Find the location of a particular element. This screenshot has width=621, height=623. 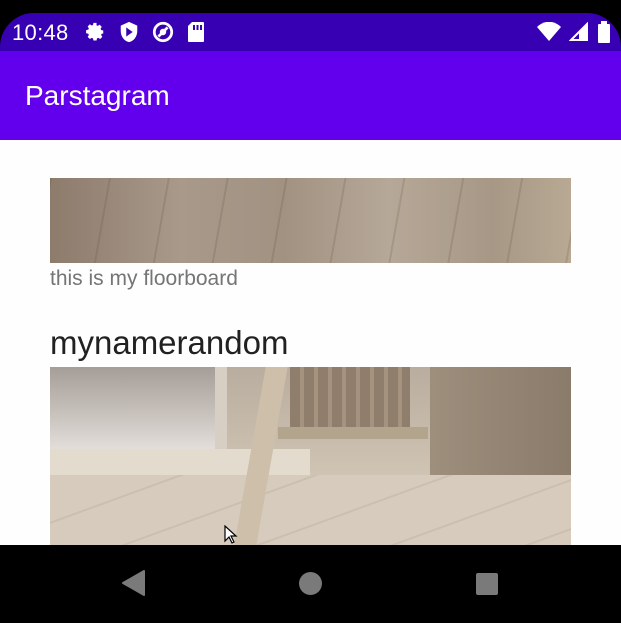

status-icons-right is located at coordinates (574, 34).